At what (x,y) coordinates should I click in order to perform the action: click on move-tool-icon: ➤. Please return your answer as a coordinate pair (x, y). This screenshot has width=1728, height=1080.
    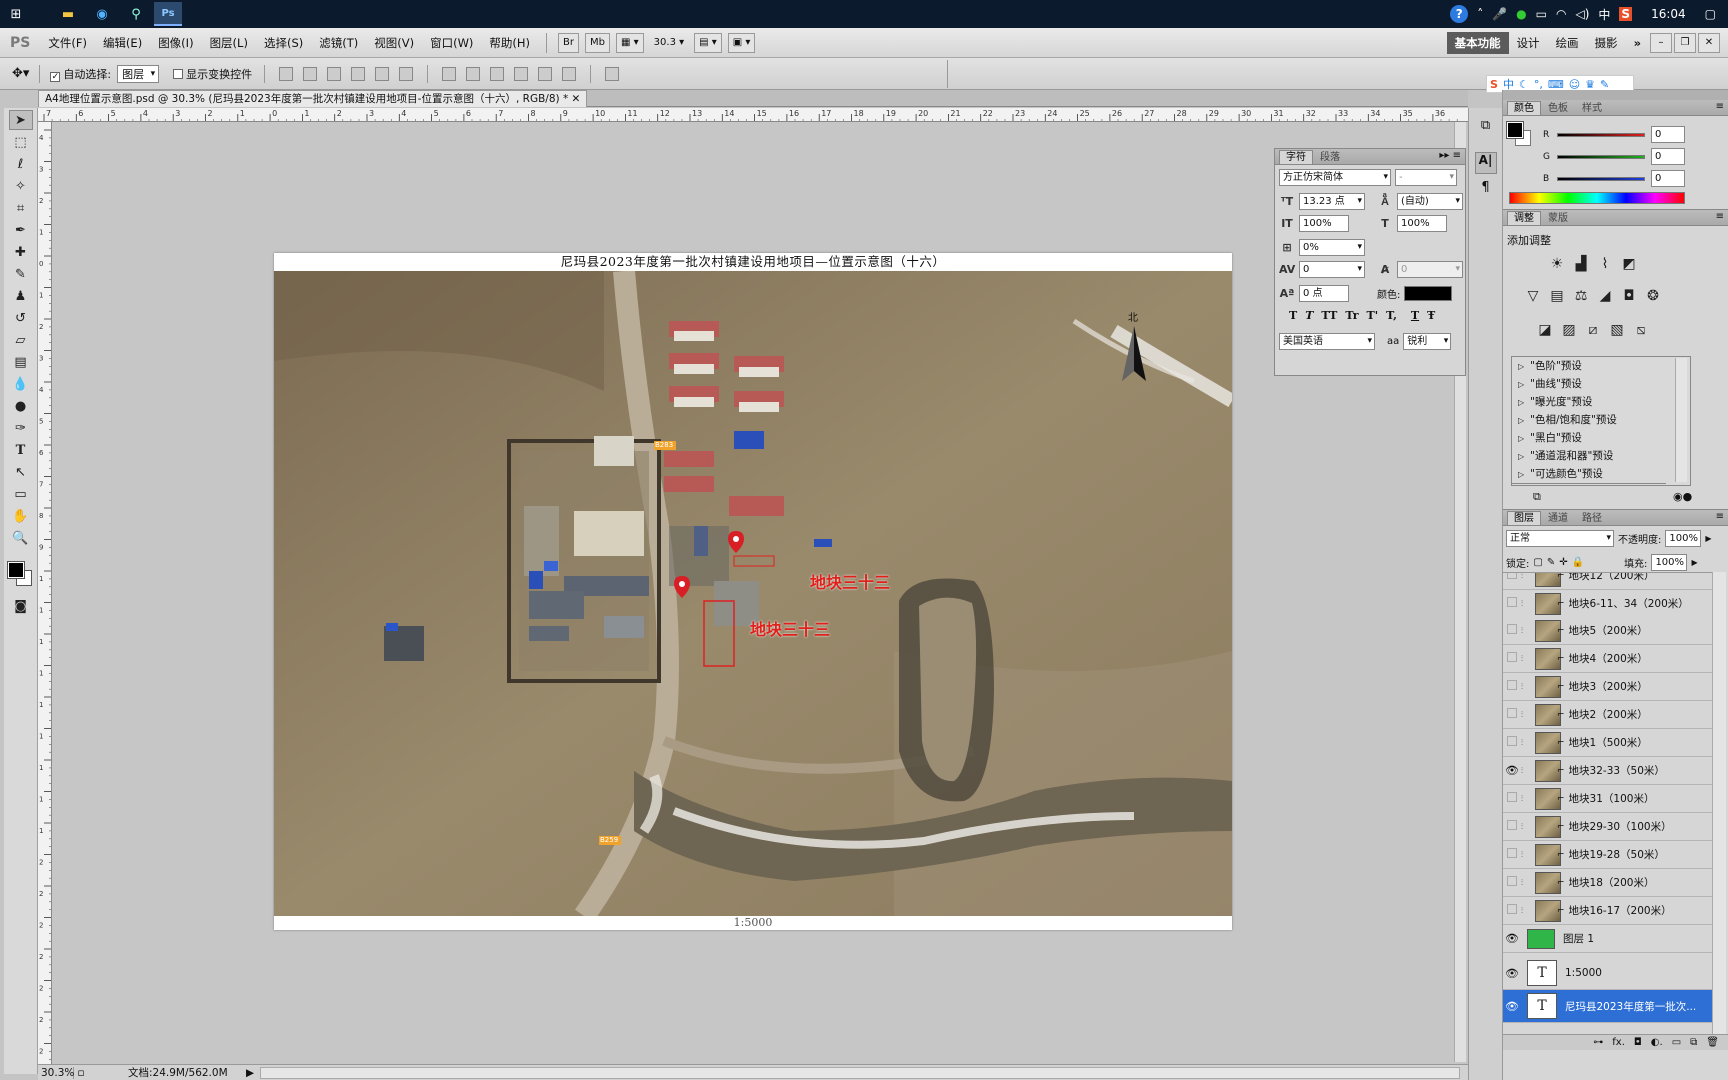
    Looking at the image, I should click on (20, 120).